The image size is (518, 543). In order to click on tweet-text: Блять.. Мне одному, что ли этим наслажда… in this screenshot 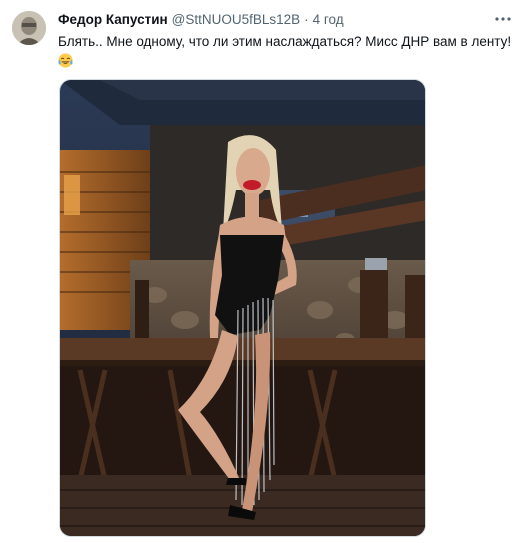, I will do `click(285, 51)`.